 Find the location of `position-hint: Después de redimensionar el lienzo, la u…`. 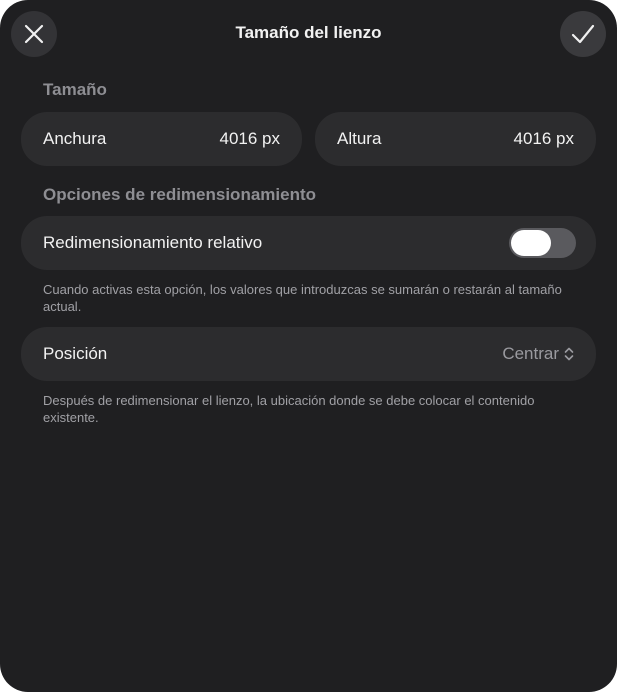

position-hint: Después de redimensionar el lienzo, la u… is located at coordinates (289, 409).